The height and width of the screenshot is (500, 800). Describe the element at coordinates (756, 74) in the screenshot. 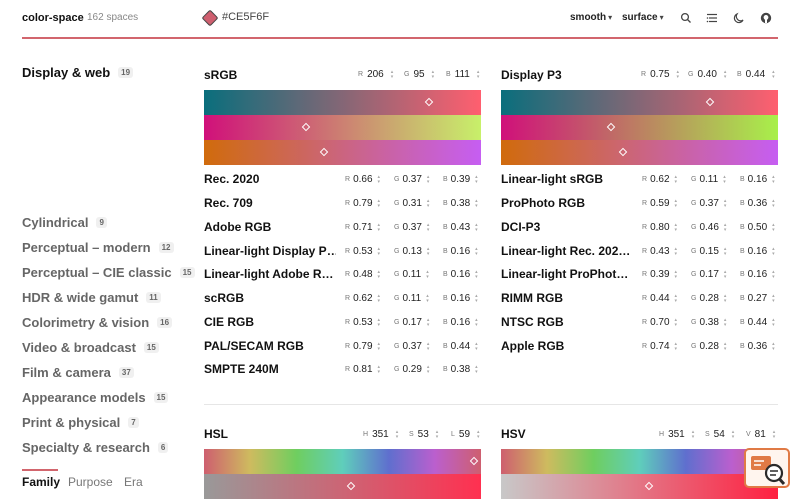

I see `channel-b-field: B 0.44 ▴ ▾` at that location.